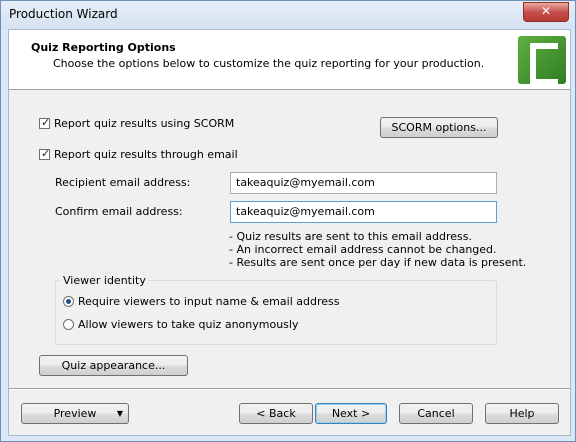 This screenshot has width=576, height=442. What do you see at coordinates (68, 324) in the screenshot?
I see `anonymous-radio` at bounding box center [68, 324].